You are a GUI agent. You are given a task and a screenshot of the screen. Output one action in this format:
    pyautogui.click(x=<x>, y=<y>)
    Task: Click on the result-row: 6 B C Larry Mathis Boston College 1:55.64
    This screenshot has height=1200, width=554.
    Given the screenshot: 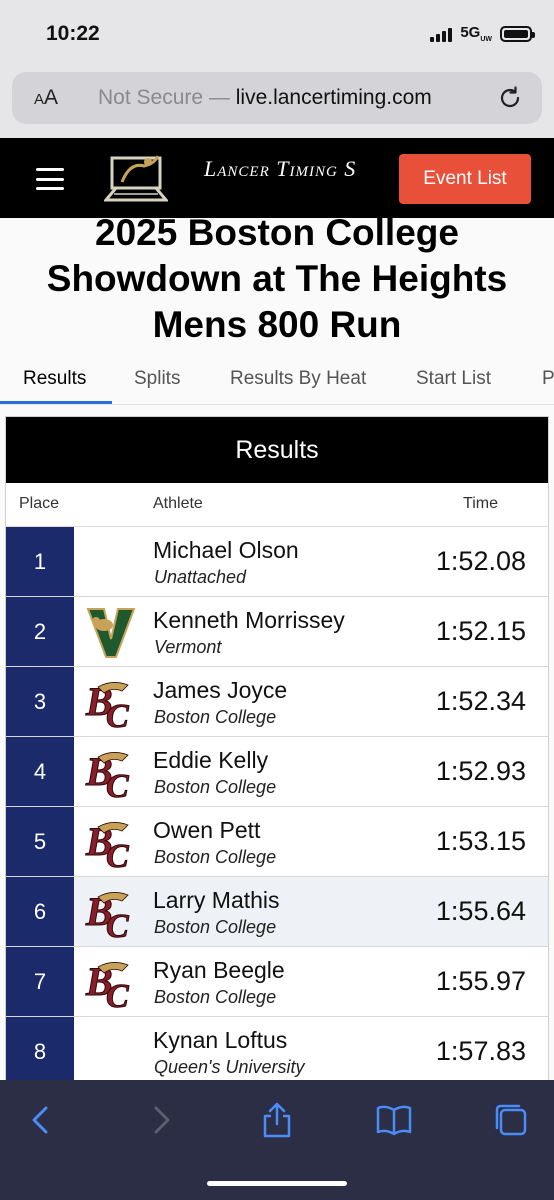 What is the action you would take?
    pyautogui.click(x=277, y=912)
    